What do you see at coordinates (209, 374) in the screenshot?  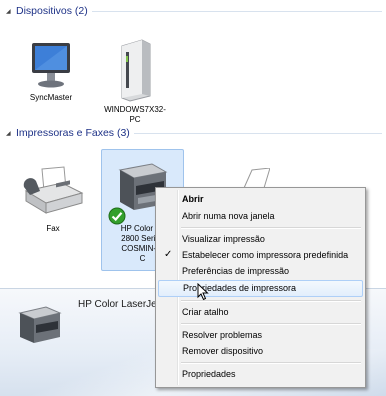 I see `menu-item-label: Propriedades` at bounding box center [209, 374].